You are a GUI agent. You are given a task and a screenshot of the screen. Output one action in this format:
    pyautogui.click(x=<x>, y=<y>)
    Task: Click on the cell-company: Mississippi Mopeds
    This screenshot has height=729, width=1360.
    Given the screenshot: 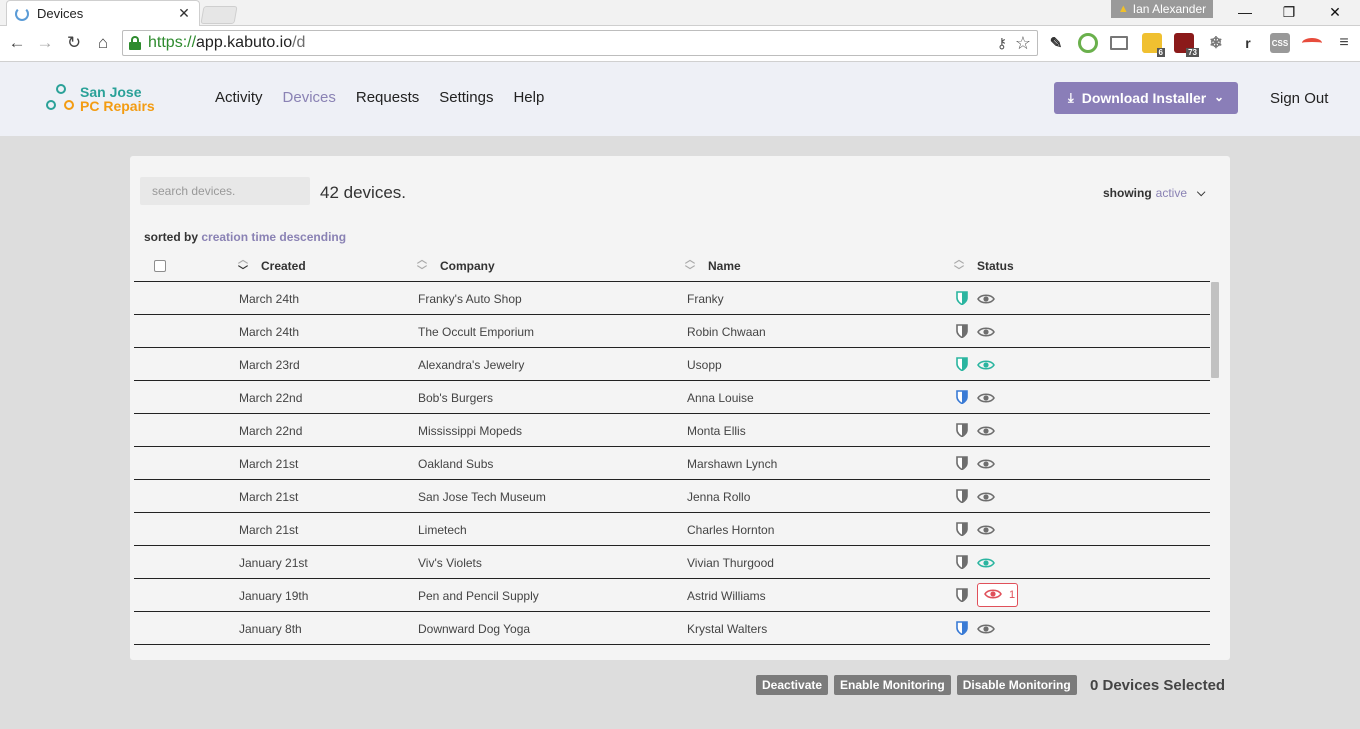 What is the action you would take?
    pyautogui.click(x=470, y=431)
    